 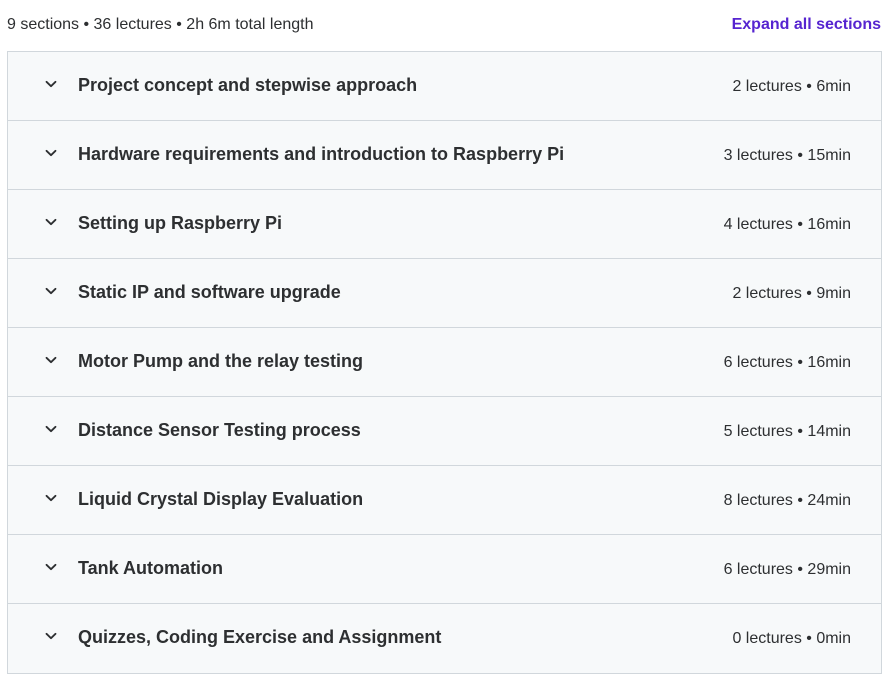 What do you see at coordinates (787, 224) in the screenshot?
I see `section-meta: 4 lectures • 16min` at bounding box center [787, 224].